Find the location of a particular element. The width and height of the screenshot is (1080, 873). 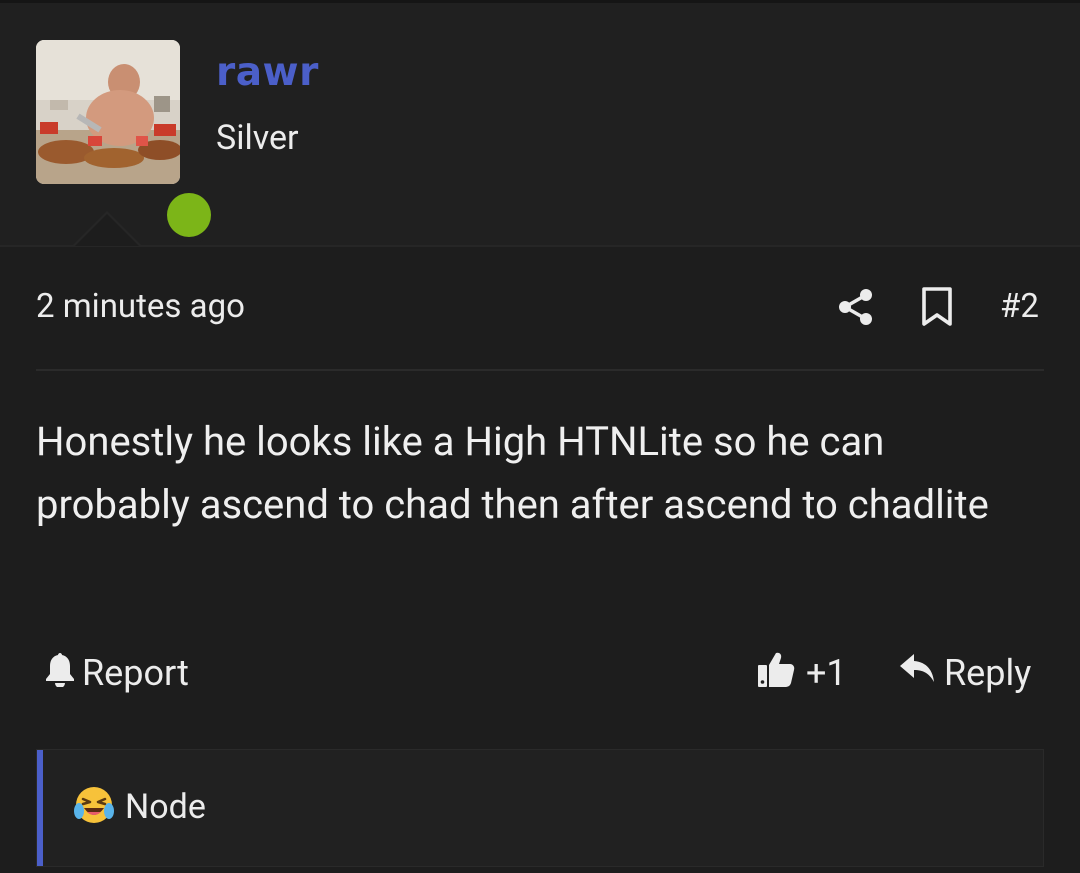

laughing-crying-emoji-icon is located at coordinates (94, 807).